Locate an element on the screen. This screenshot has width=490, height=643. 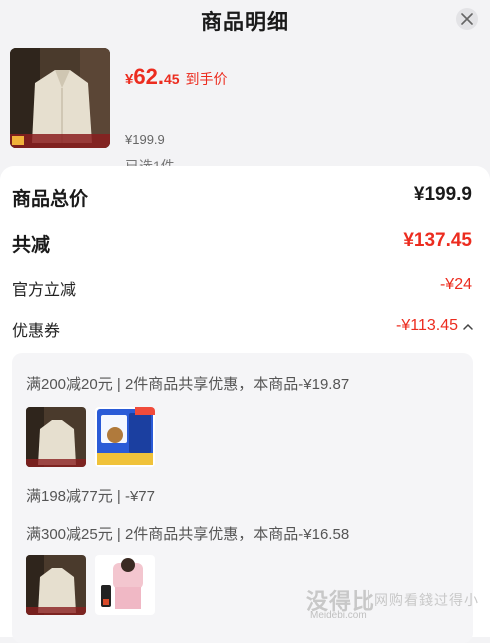
reduce-row: 共减 ¥137.45 is located at coordinates (242, 245).